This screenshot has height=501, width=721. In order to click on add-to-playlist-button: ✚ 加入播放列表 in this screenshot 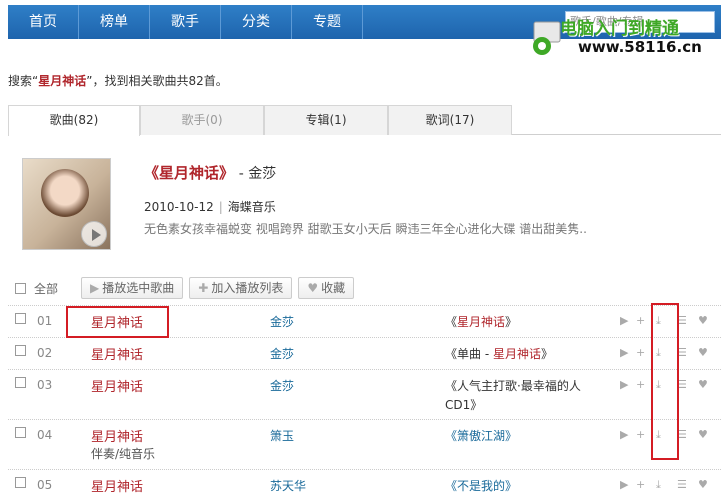, I will do `click(241, 288)`.